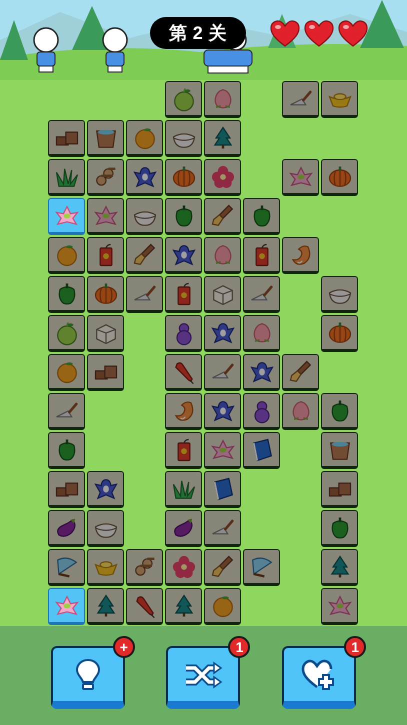  What do you see at coordinates (203, 675) in the screenshot?
I see `shuffle-icon` at bounding box center [203, 675].